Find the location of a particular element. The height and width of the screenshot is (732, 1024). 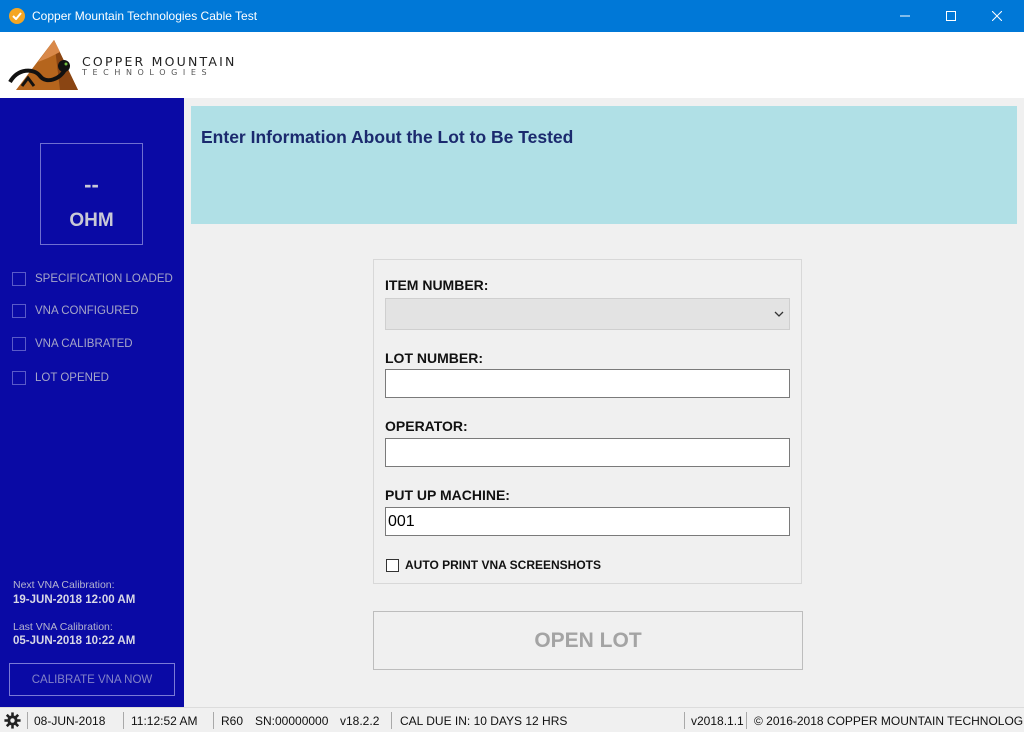

copper-mountain-logo-icon is located at coordinates (43, 65).